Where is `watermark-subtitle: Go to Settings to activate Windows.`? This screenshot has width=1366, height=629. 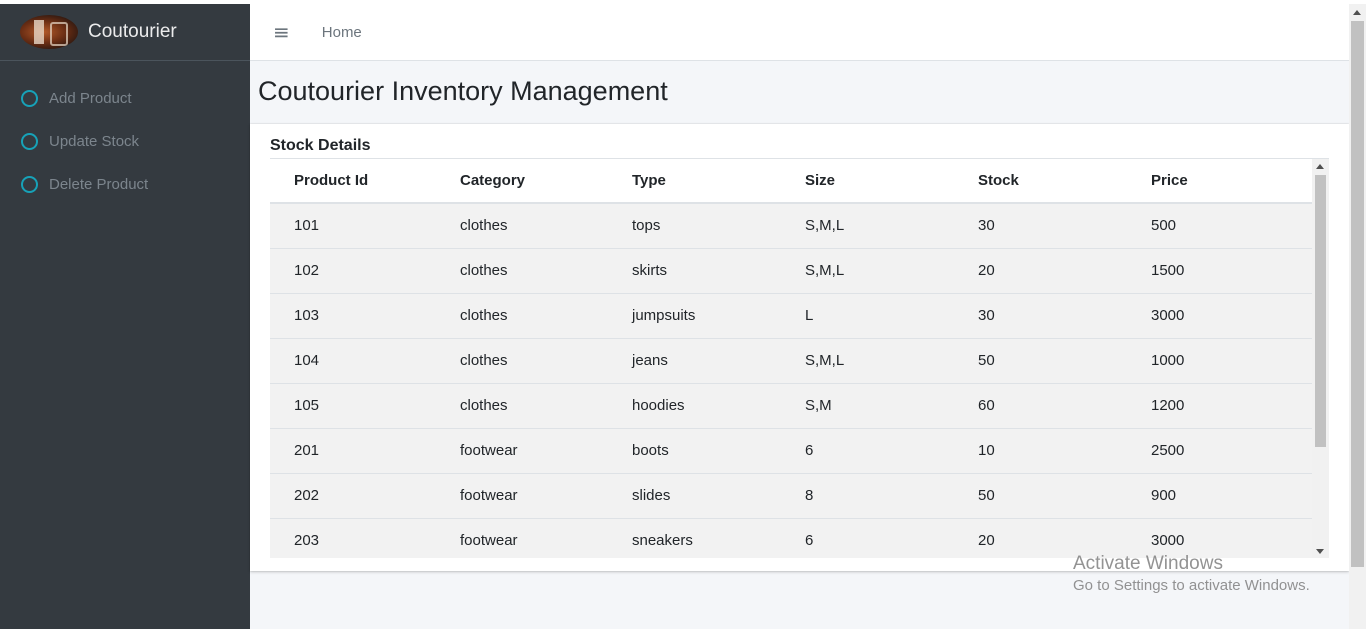 watermark-subtitle: Go to Settings to activate Windows. is located at coordinates (1191, 585).